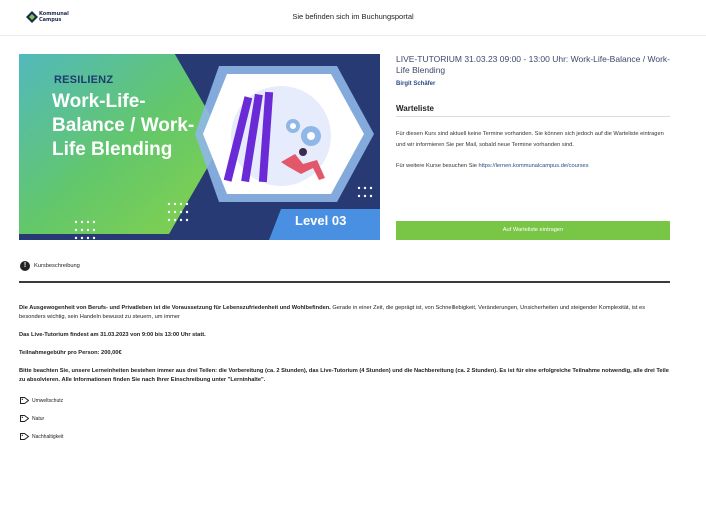 The width and height of the screenshot is (706, 529). Describe the element at coordinates (84, 80) in the screenshot. I see `hero-tag: RESILIENZ` at that location.